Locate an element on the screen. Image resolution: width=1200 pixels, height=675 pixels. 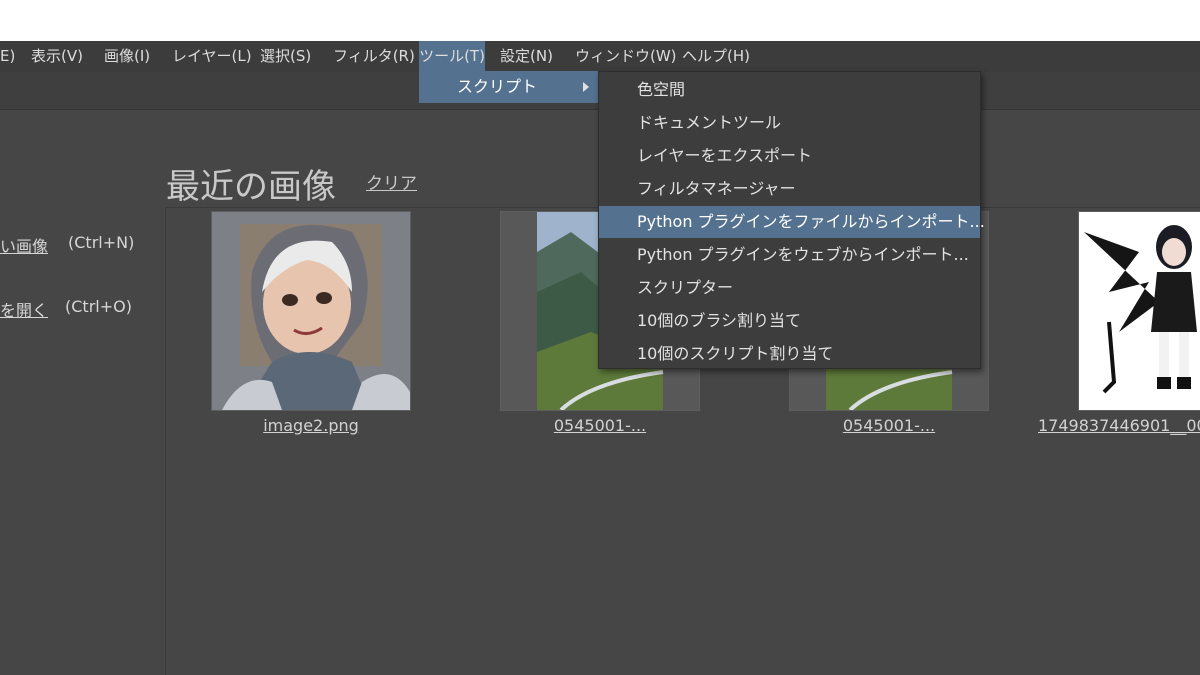
menu-layer: レイヤー(L) is located at coordinates (212, 56).